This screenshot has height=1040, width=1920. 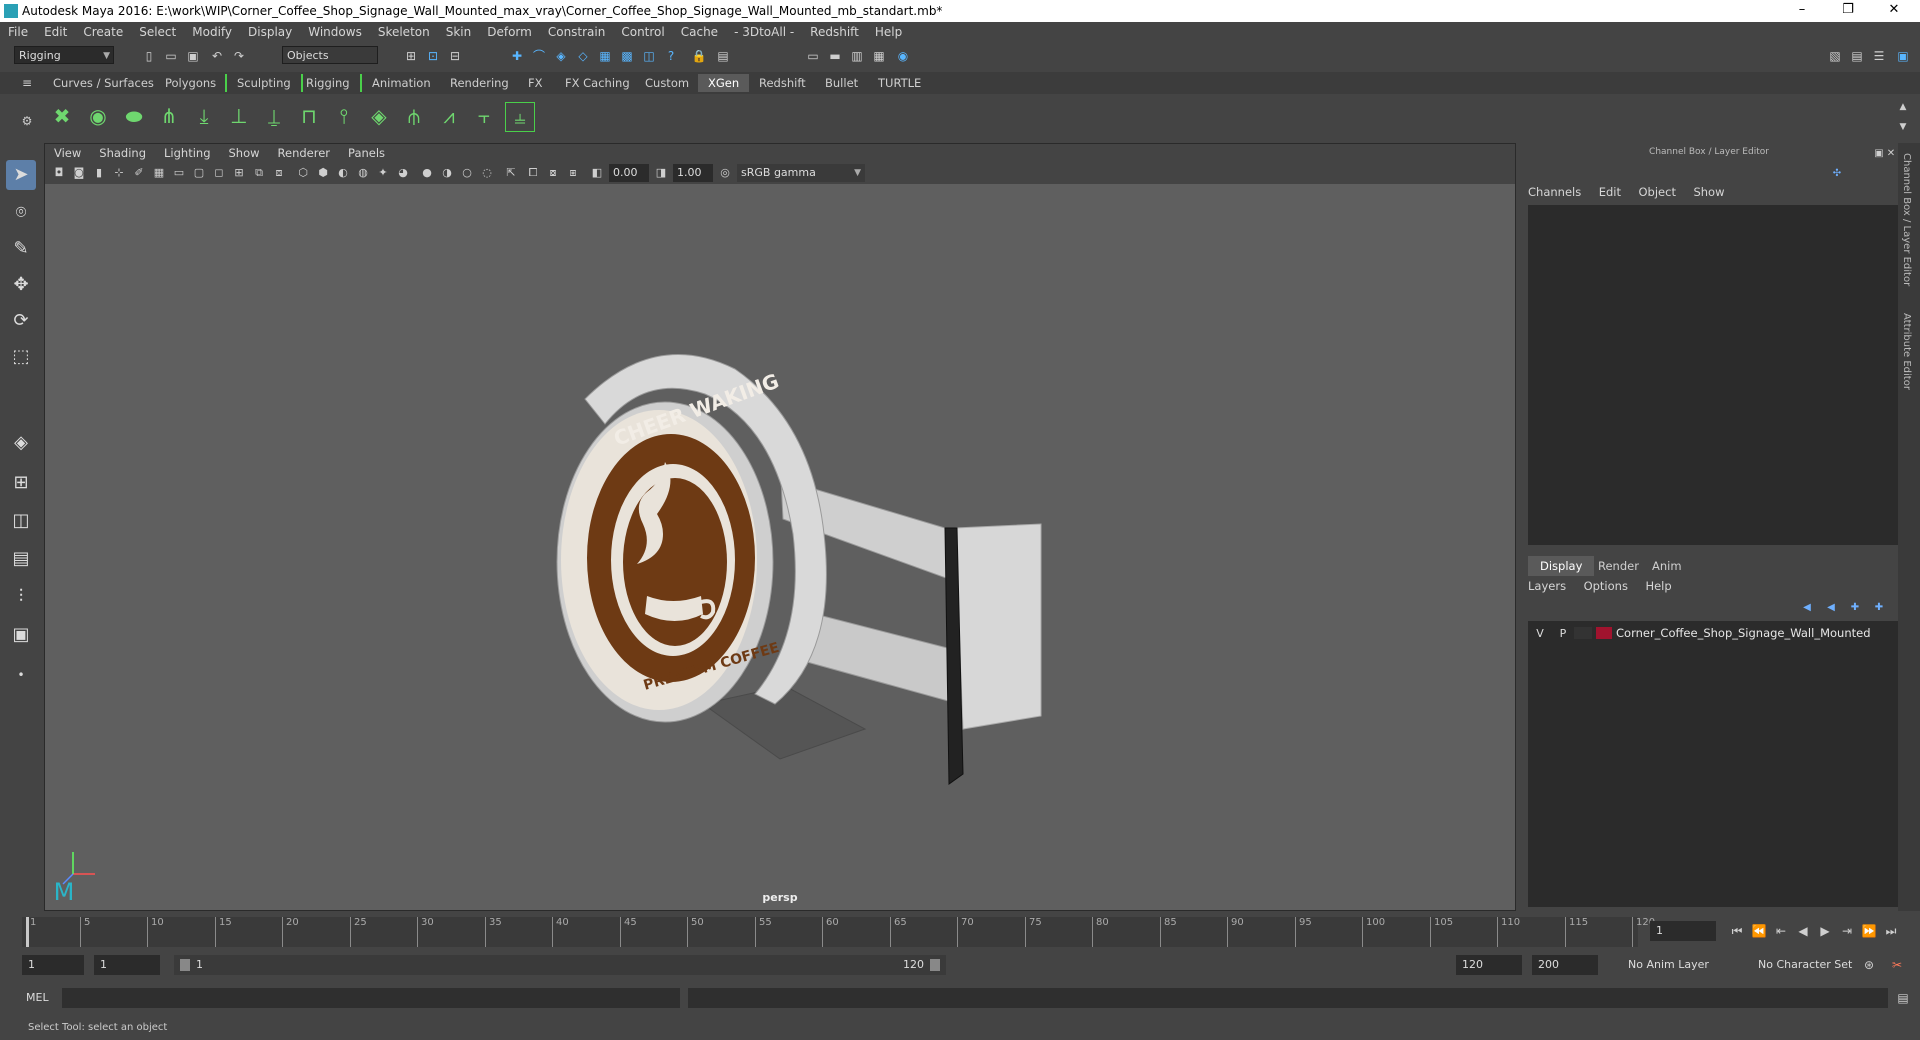 I want to click on shelf-scroll-up-icon: ▲, so click(x=1903, y=107).